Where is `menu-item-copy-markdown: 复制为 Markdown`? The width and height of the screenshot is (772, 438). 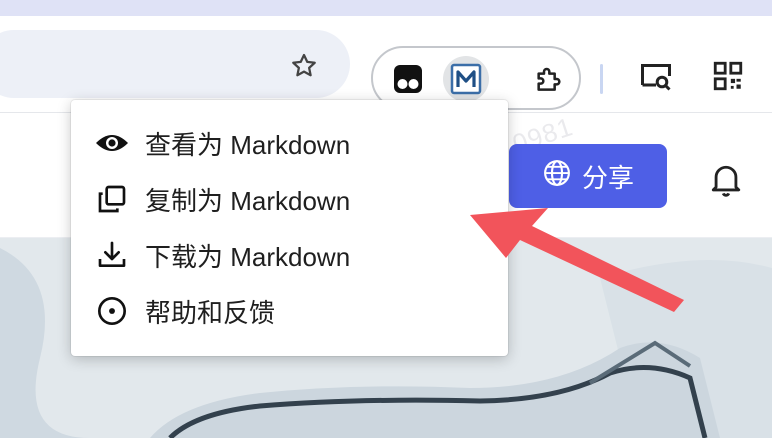 menu-item-copy-markdown: 复制为 Markdown is located at coordinates (289, 199).